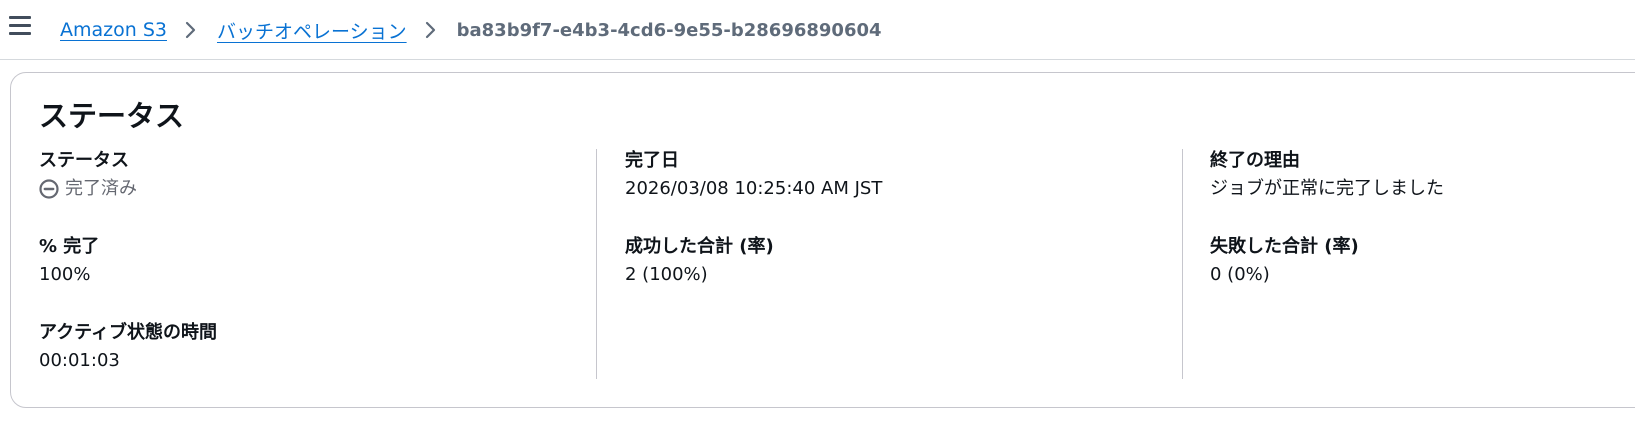 This screenshot has height=428, width=1635. Describe the element at coordinates (65, 274) in the screenshot. I see `field-value: 100%` at that location.